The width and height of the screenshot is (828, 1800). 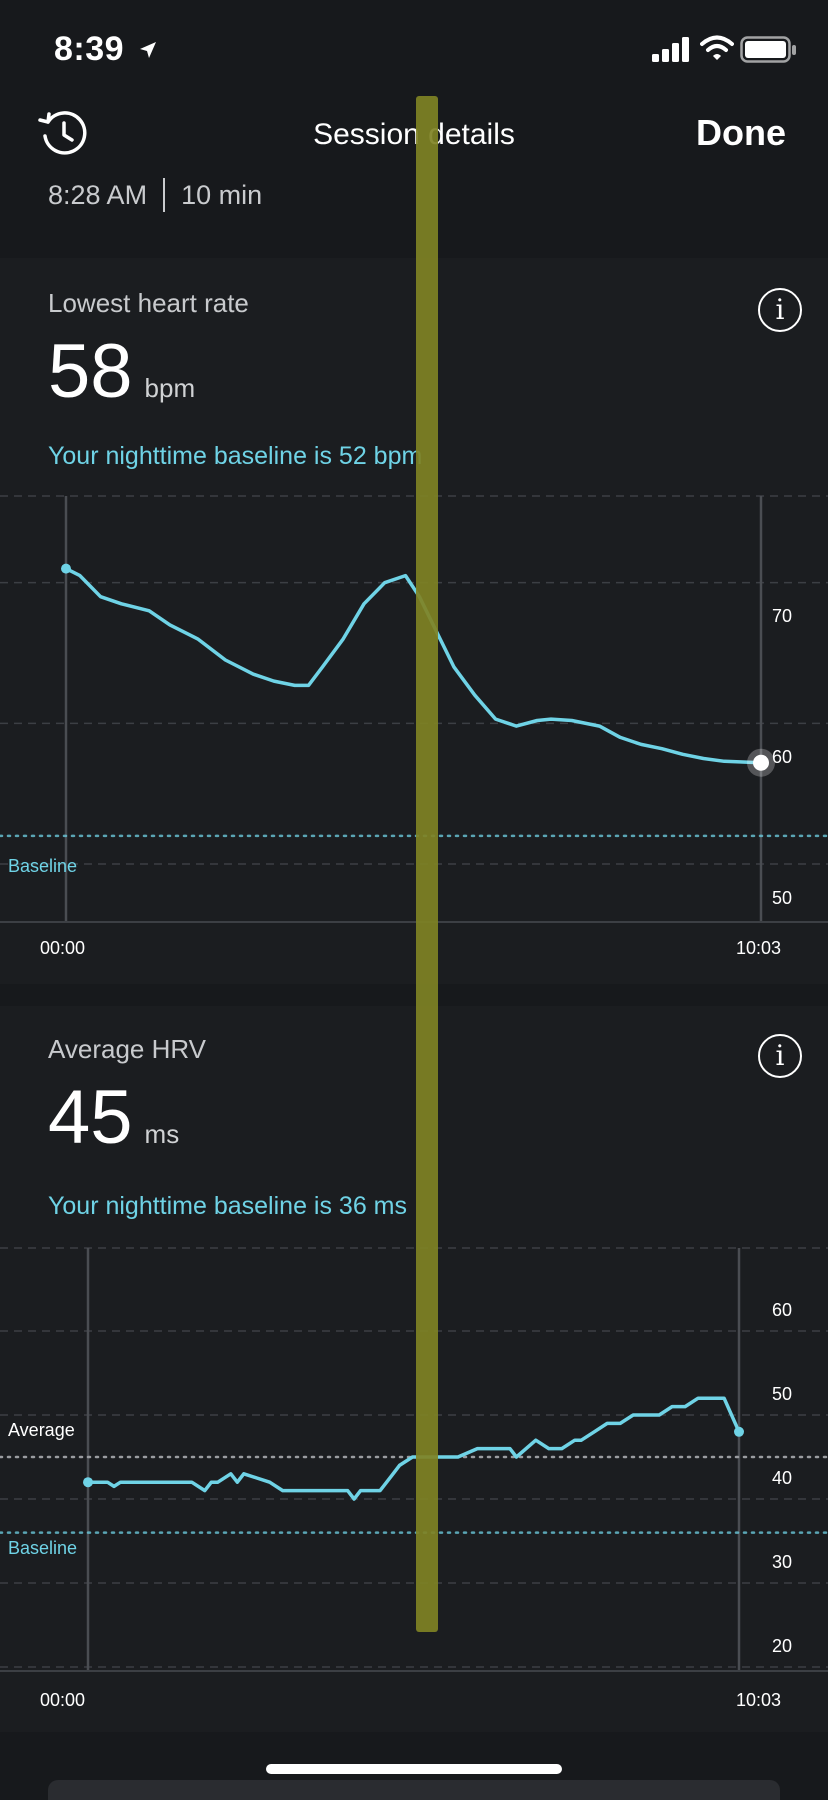 I want to click on metric-value-row: 45 ms, so click(x=113, y=1117).